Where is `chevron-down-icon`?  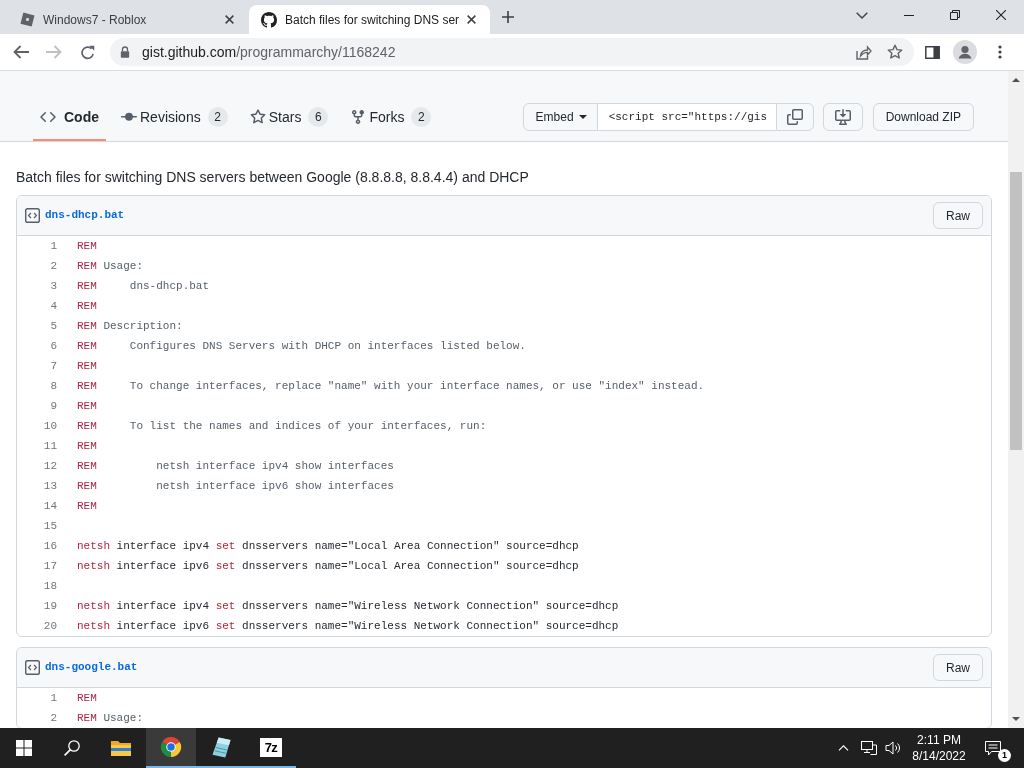
chevron-down-icon is located at coordinates (862, 15).